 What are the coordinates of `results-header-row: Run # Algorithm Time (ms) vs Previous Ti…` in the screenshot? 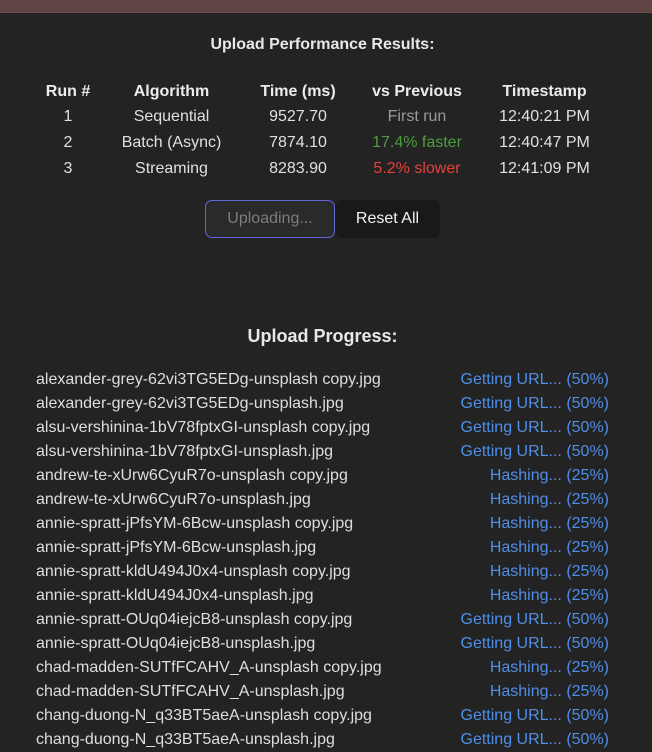 It's located at (322, 92).